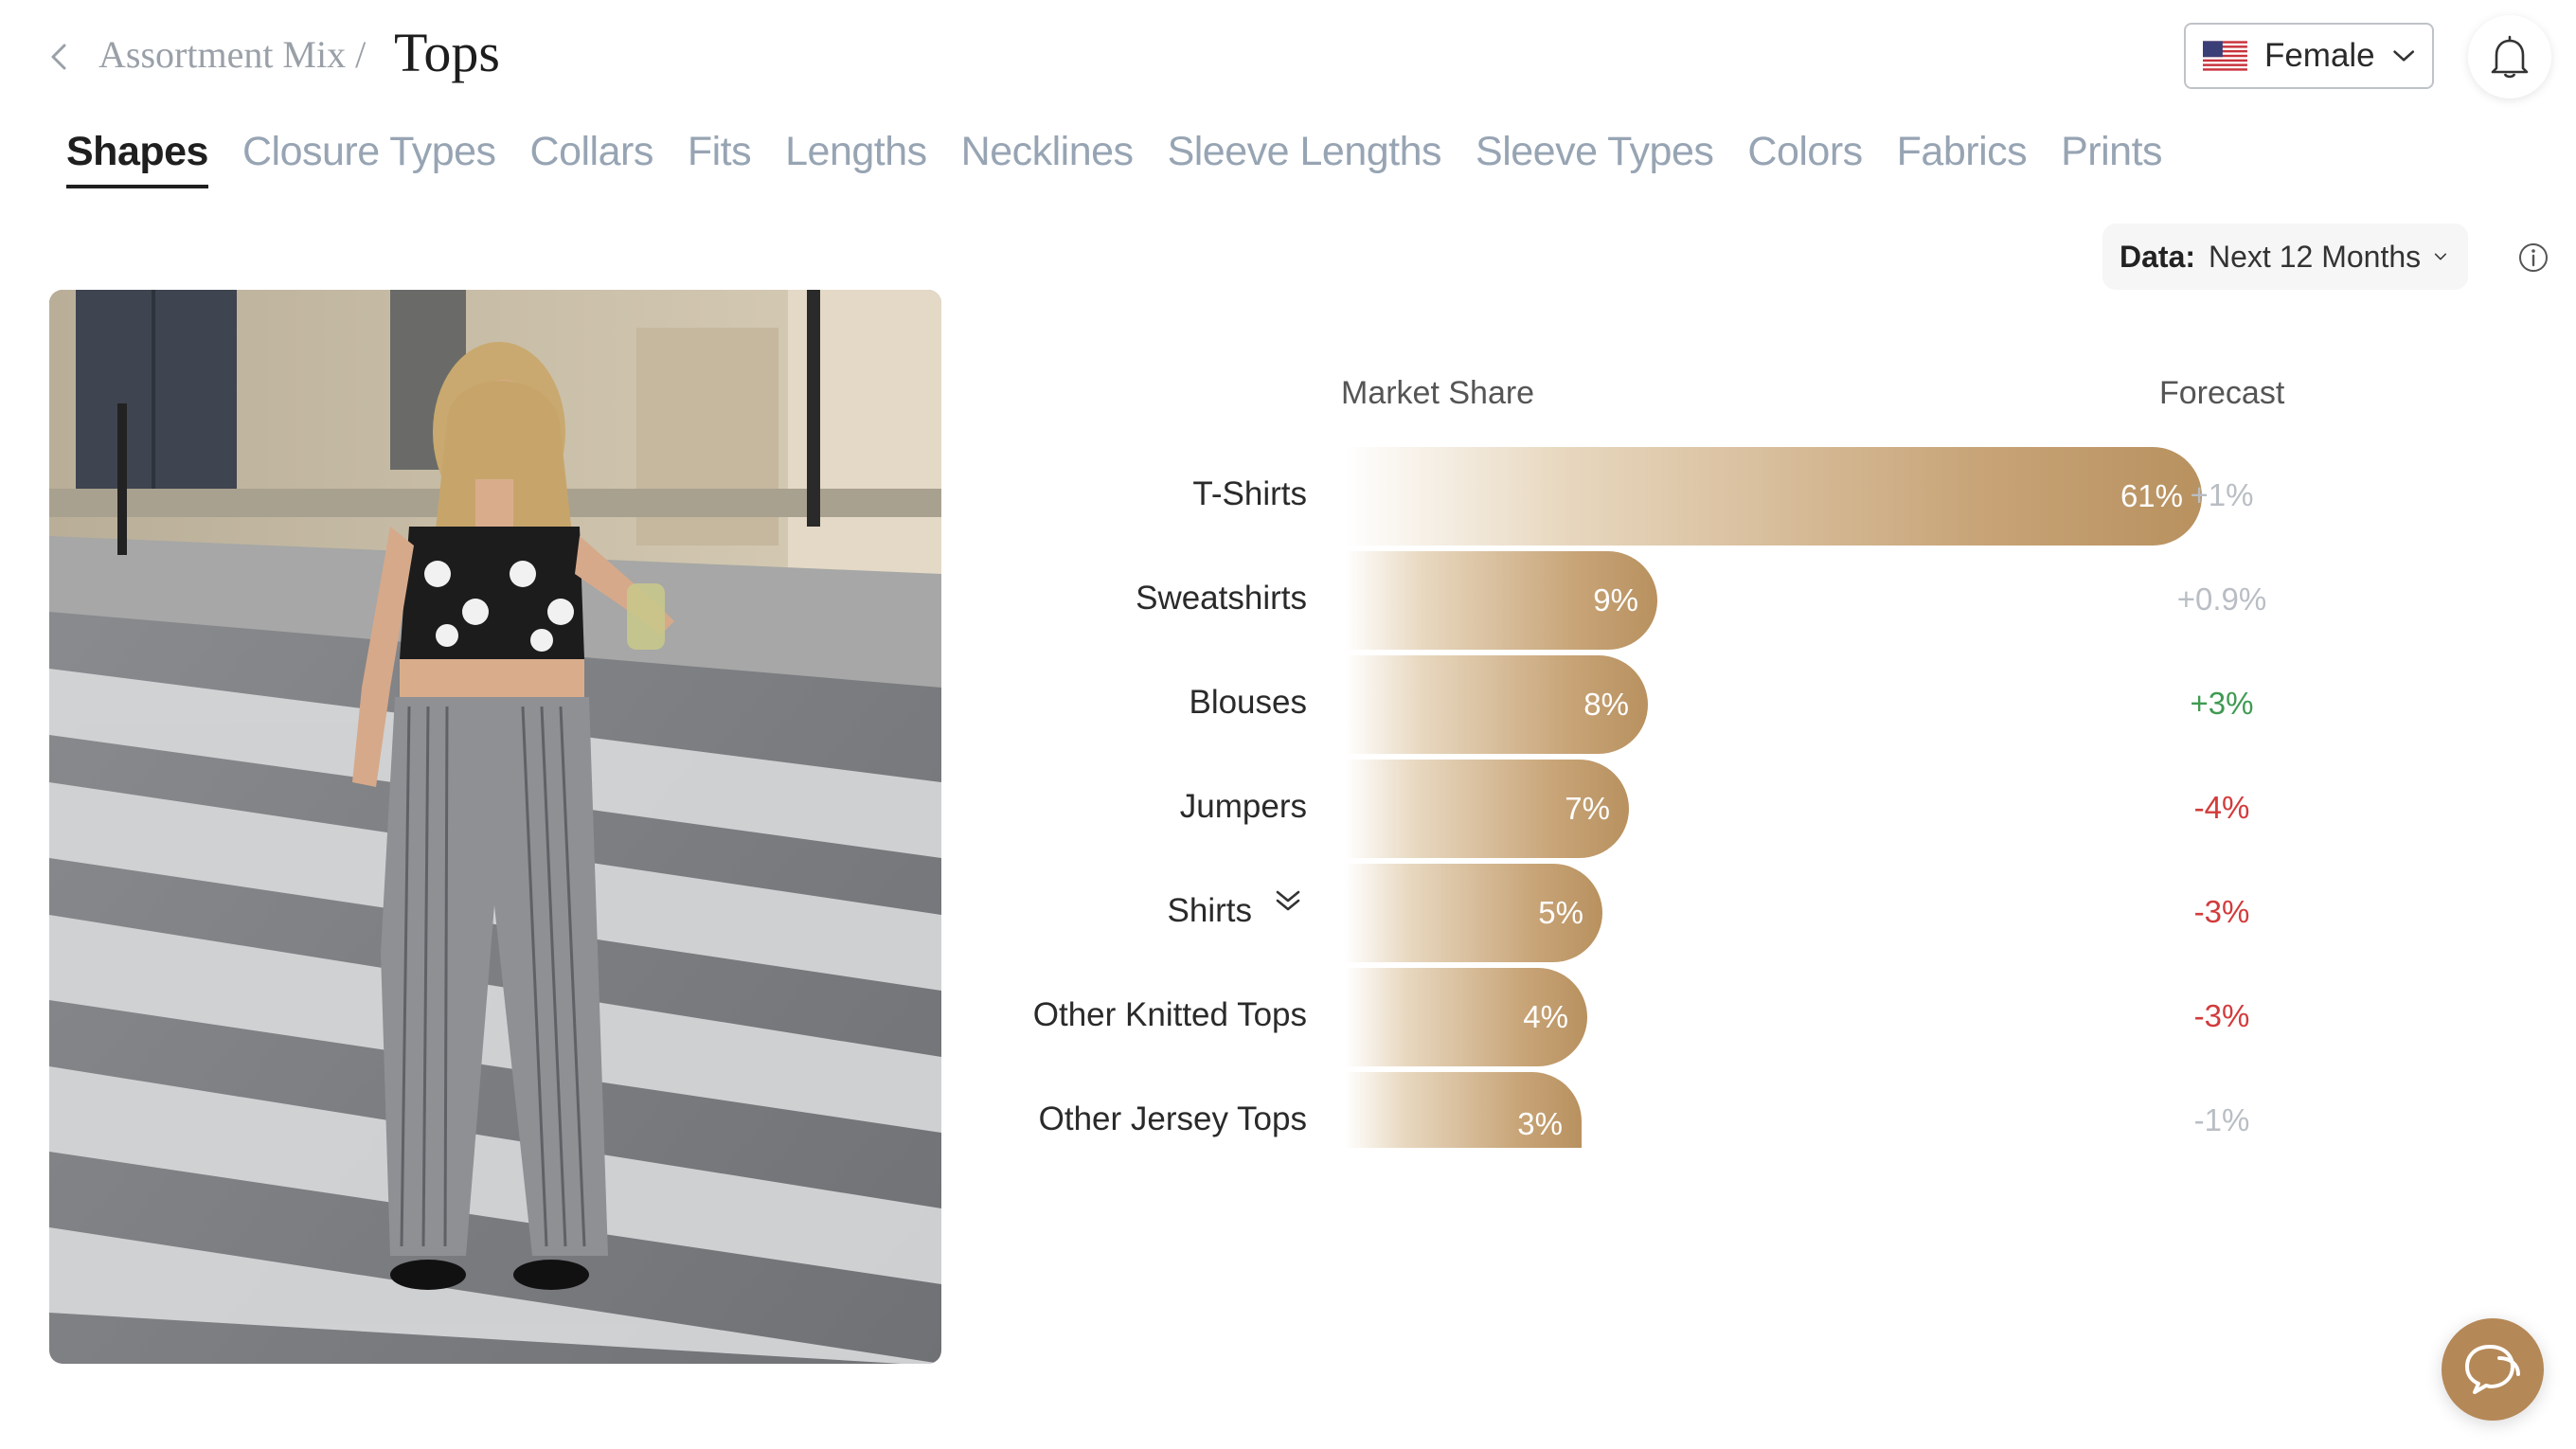  Describe the element at coordinates (58, 57) in the screenshot. I see `back-chevron-icon` at that location.